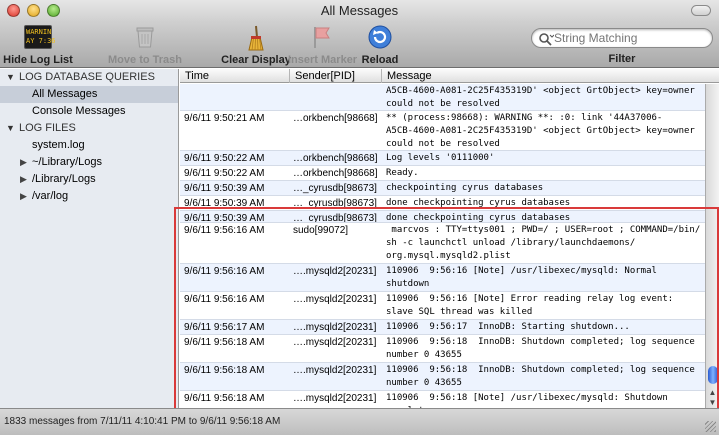 Image resolution: width=719 pixels, height=435 pixels. I want to click on search-field, so click(622, 38).